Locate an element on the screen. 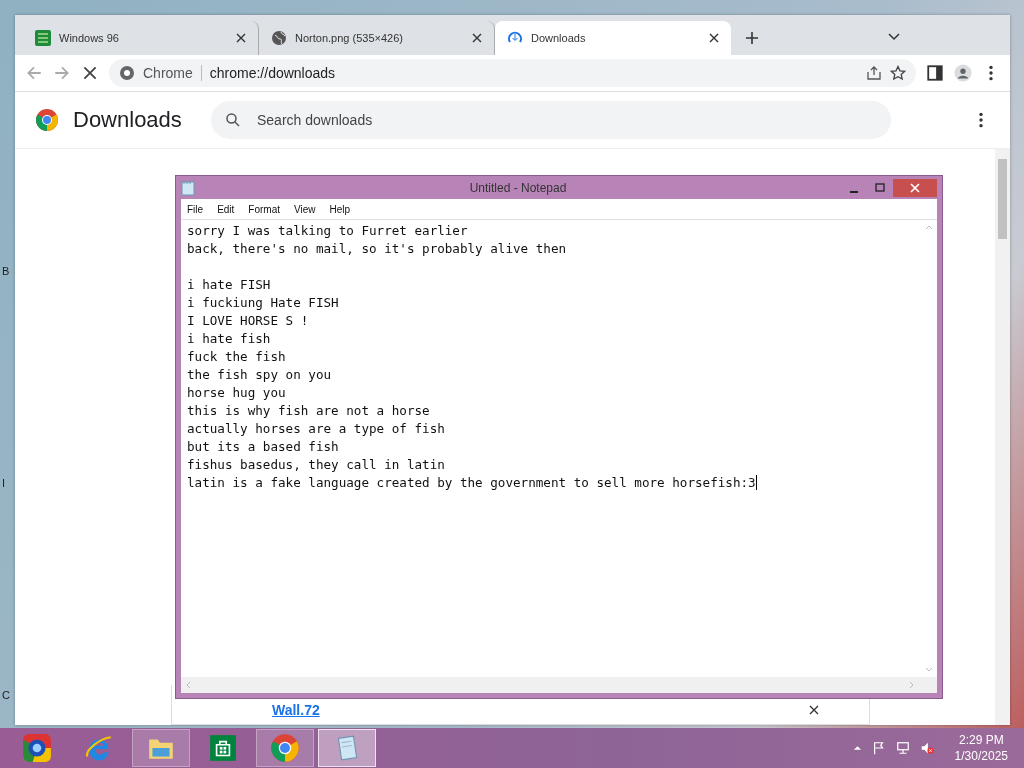 The width and height of the screenshot is (1024, 768). globe-icon is located at coordinates (279, 38).